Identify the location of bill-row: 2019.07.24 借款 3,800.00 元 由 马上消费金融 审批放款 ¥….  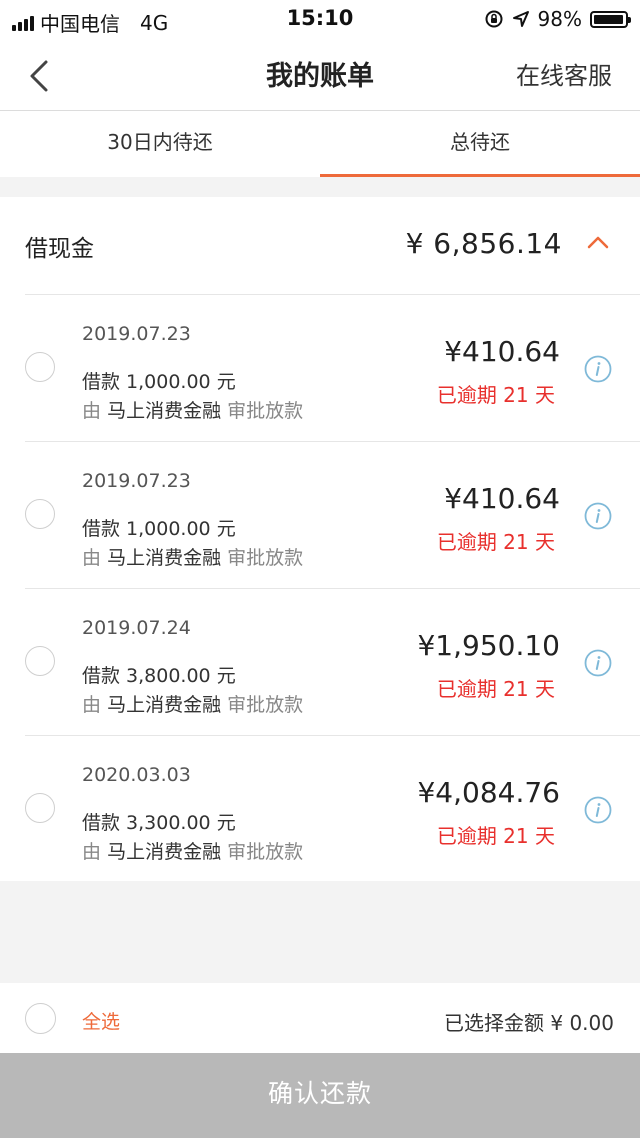
(320, 662).